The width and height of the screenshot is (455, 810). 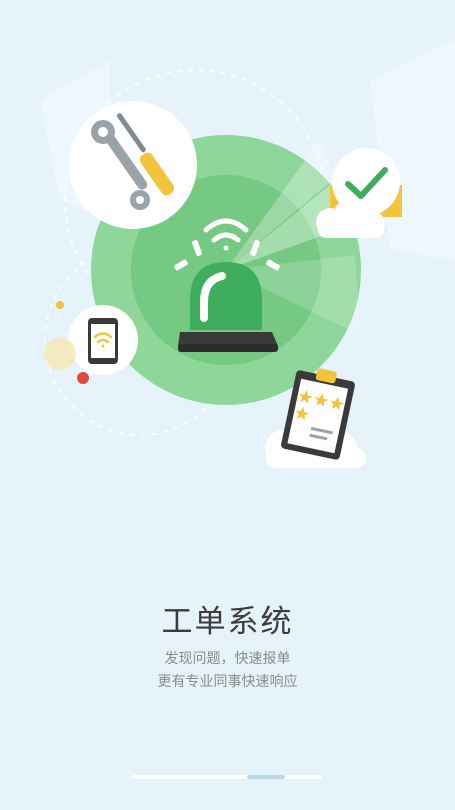 What do you see at coordinates (227, 682) in the screenshot?
I see `subtitle-line-2: 更有专业同事快速响应` at bounding box center [227, 682].